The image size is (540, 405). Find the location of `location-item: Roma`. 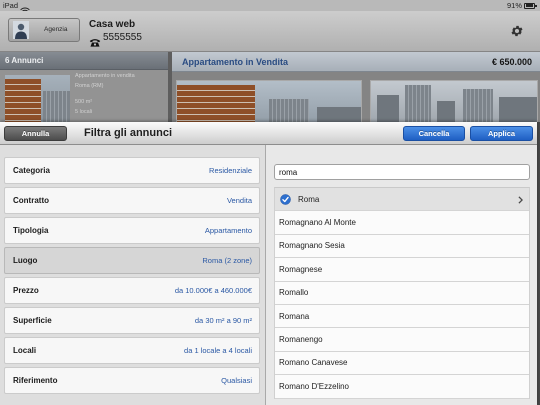

location-item: Roma is located at coordinates (402, 200).